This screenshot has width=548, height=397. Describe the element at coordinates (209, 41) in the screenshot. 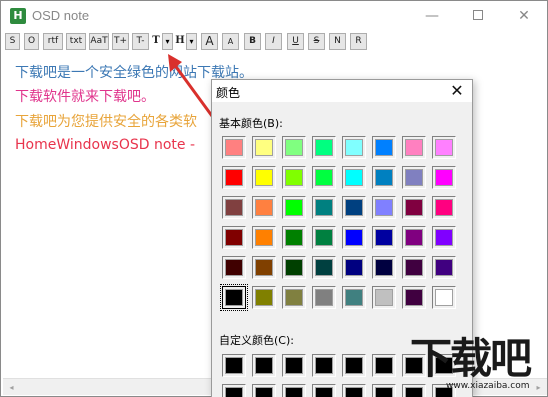

I see `toolbar-button-bigger-a: A` at that location.